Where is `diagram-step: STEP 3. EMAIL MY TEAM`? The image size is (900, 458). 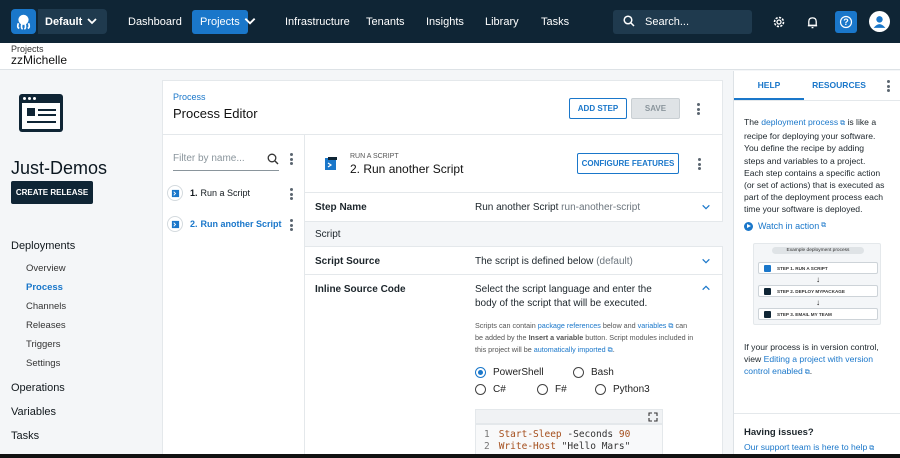 diagram-step: STEP 3. EMAIL MY TEAM is located at coordinates (818, 314).